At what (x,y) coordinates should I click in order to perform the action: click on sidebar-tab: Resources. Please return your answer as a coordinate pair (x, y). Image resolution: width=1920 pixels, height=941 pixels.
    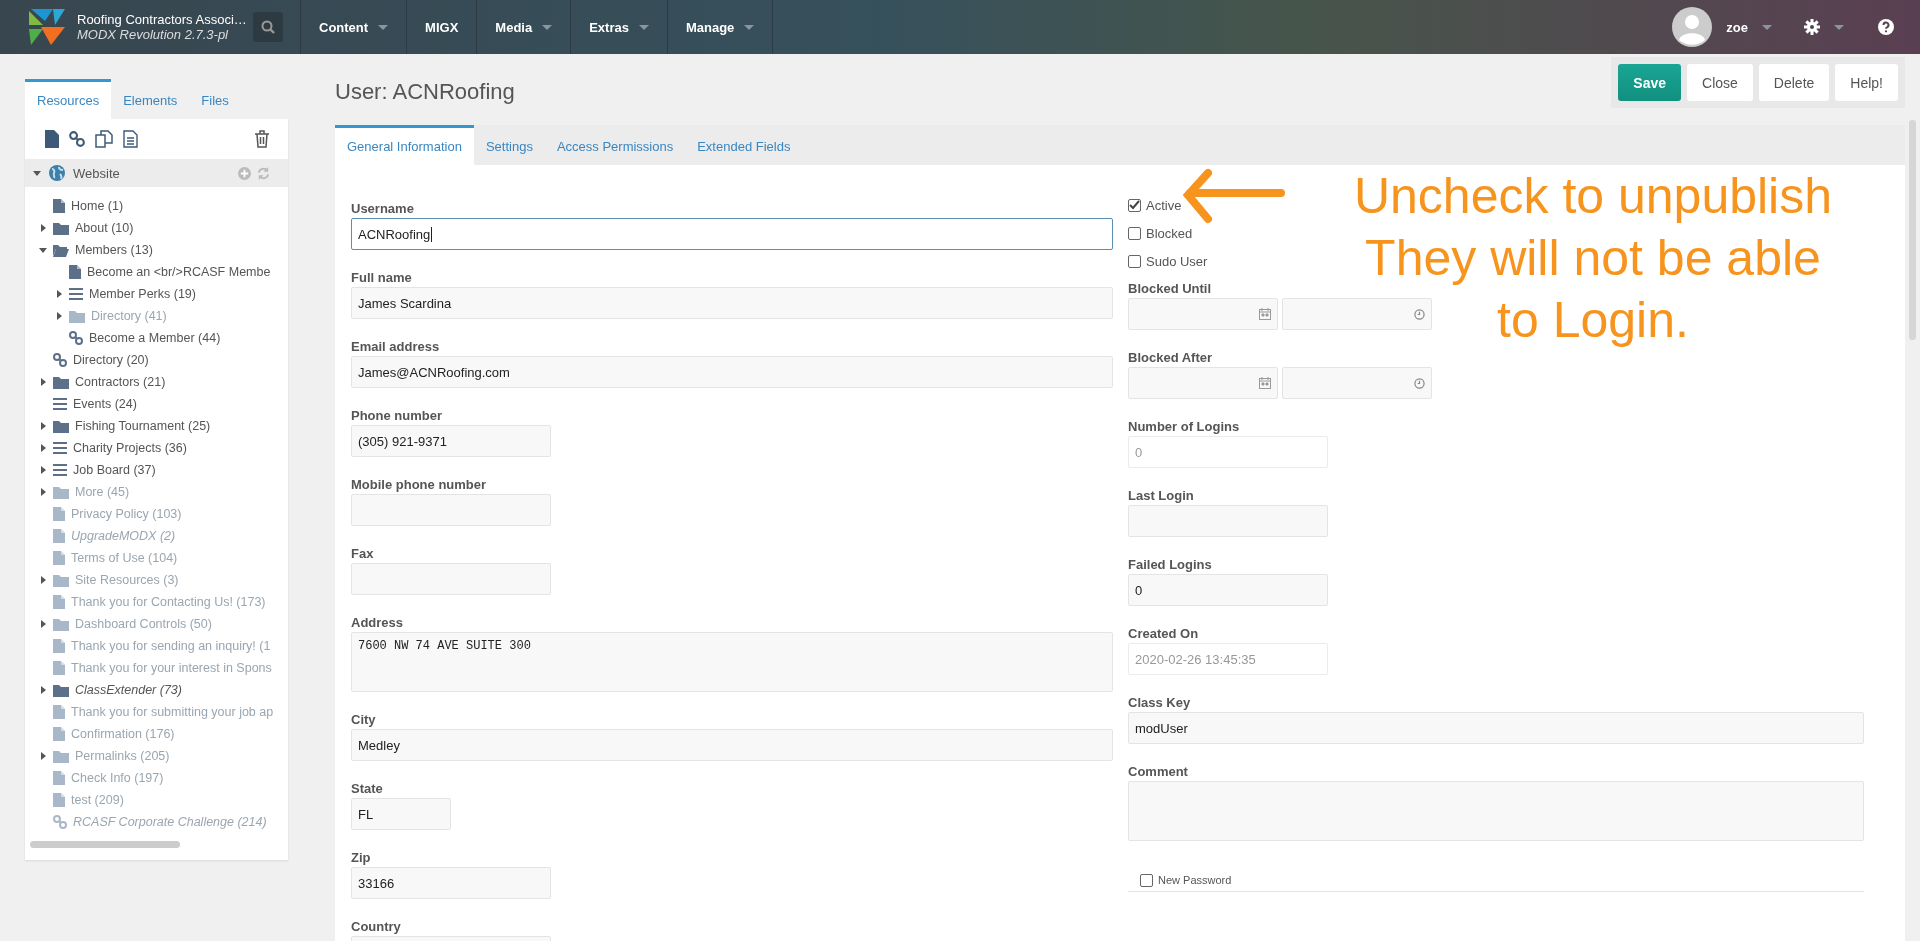
    Looking at the image, I should click on (68, 99).